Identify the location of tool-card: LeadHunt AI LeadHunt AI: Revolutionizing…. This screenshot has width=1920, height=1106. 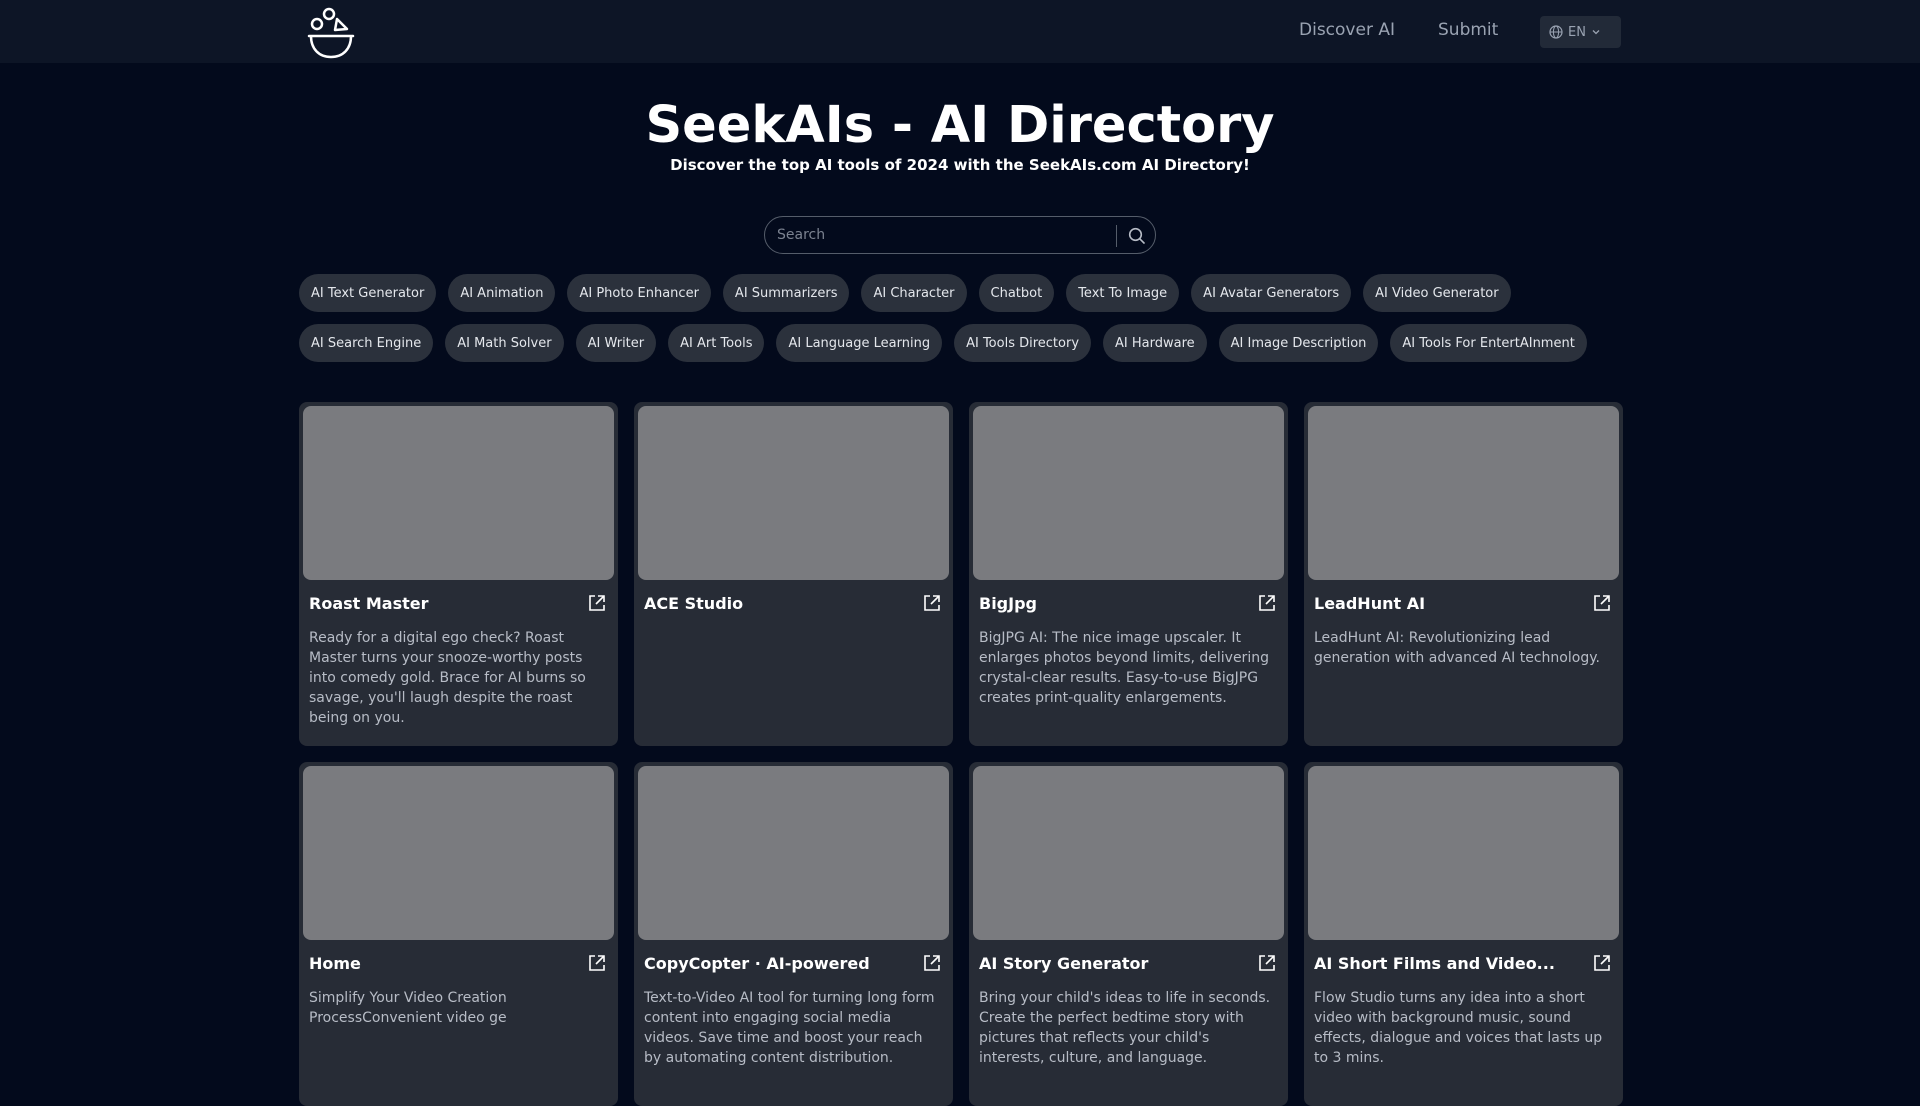
(1463, 574).